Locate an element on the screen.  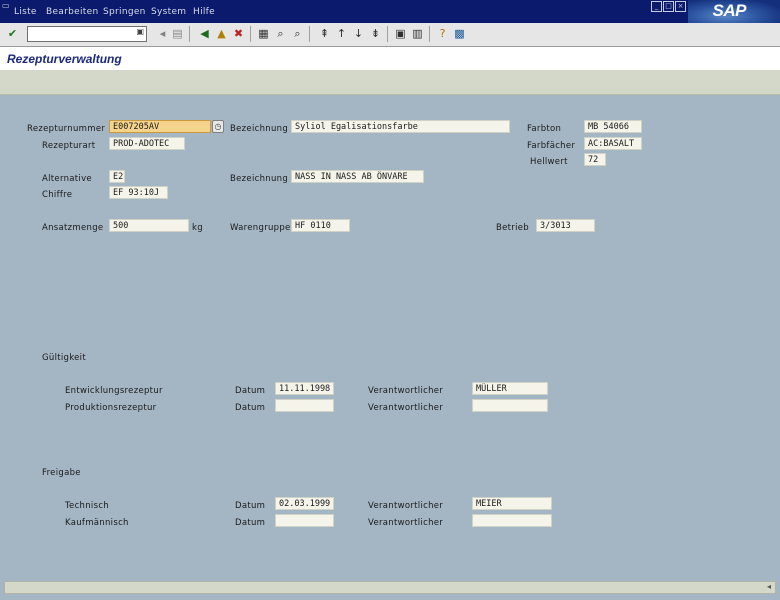
rezepturnummer-field: E007205AV is located at coordinates (160, 126).